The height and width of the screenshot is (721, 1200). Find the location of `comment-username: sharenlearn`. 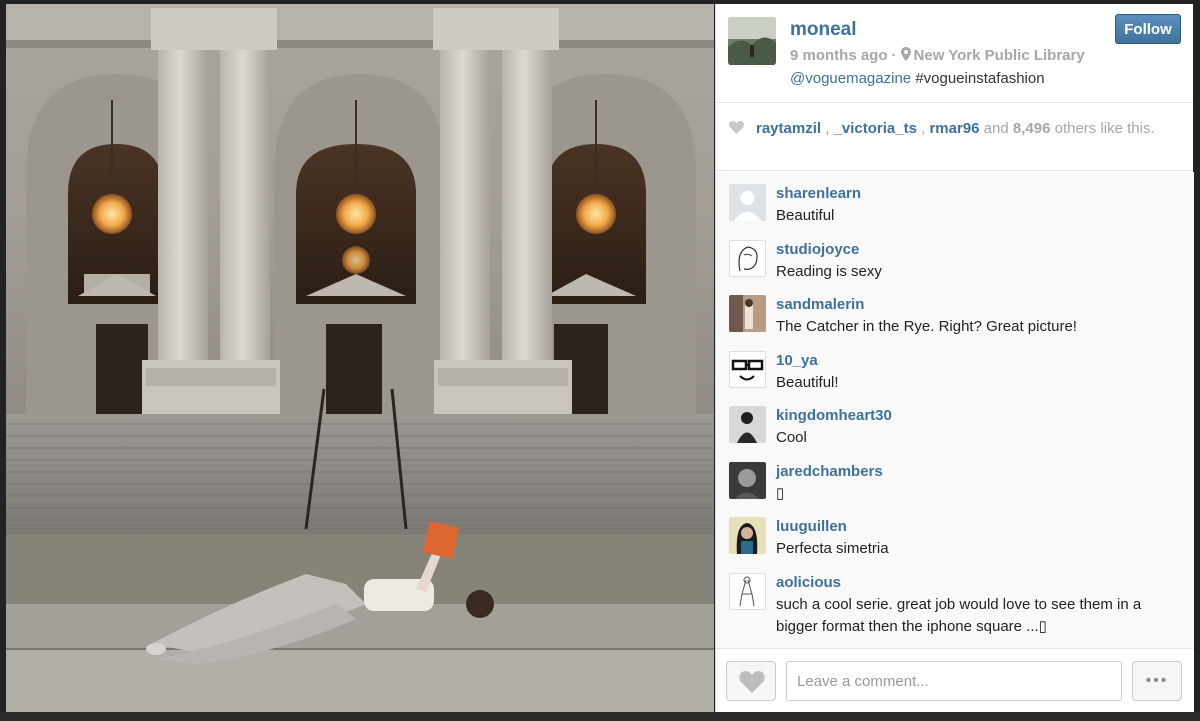

comment-username: sharenlearn is located at coordinates (818, 193).